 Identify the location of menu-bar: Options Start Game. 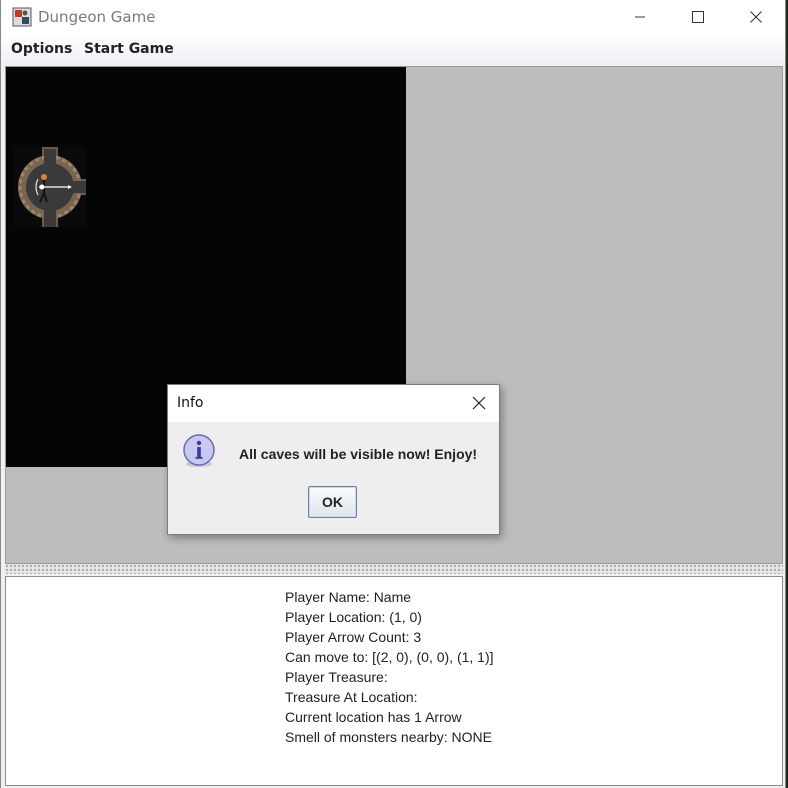
(393, 49).